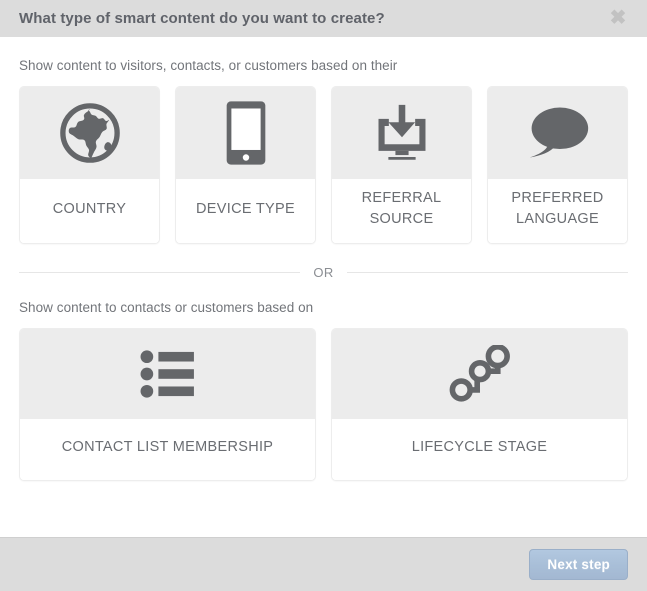  I want to click on speech-bubble-icon, so click(558, 133).